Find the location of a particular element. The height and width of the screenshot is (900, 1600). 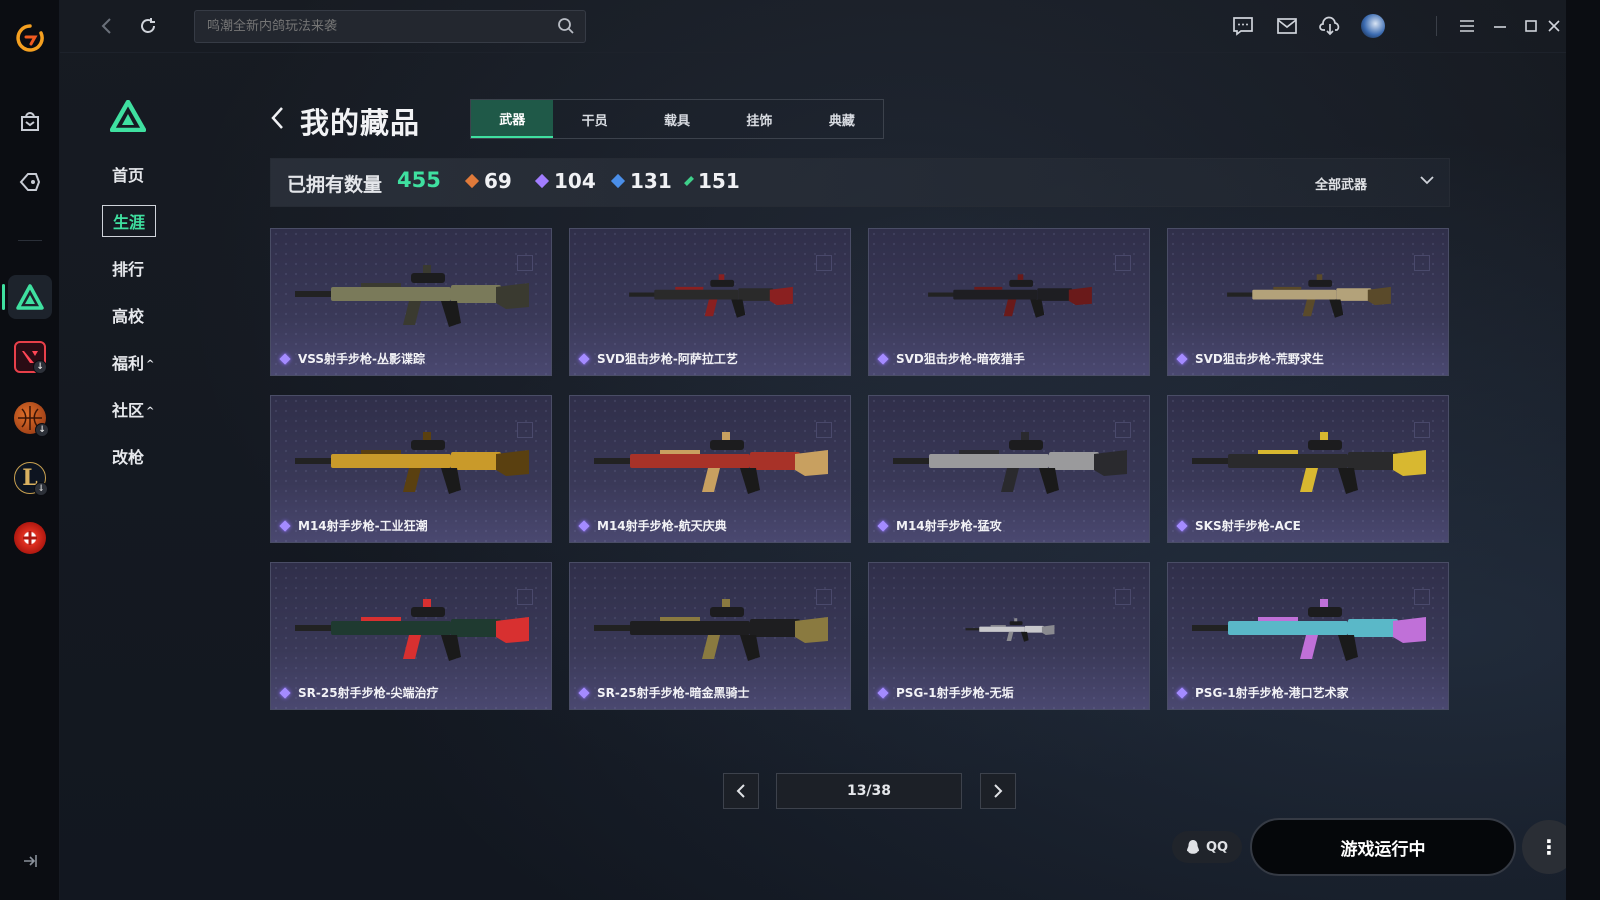

back-arrow-icon is located at coordinates (277, 118).